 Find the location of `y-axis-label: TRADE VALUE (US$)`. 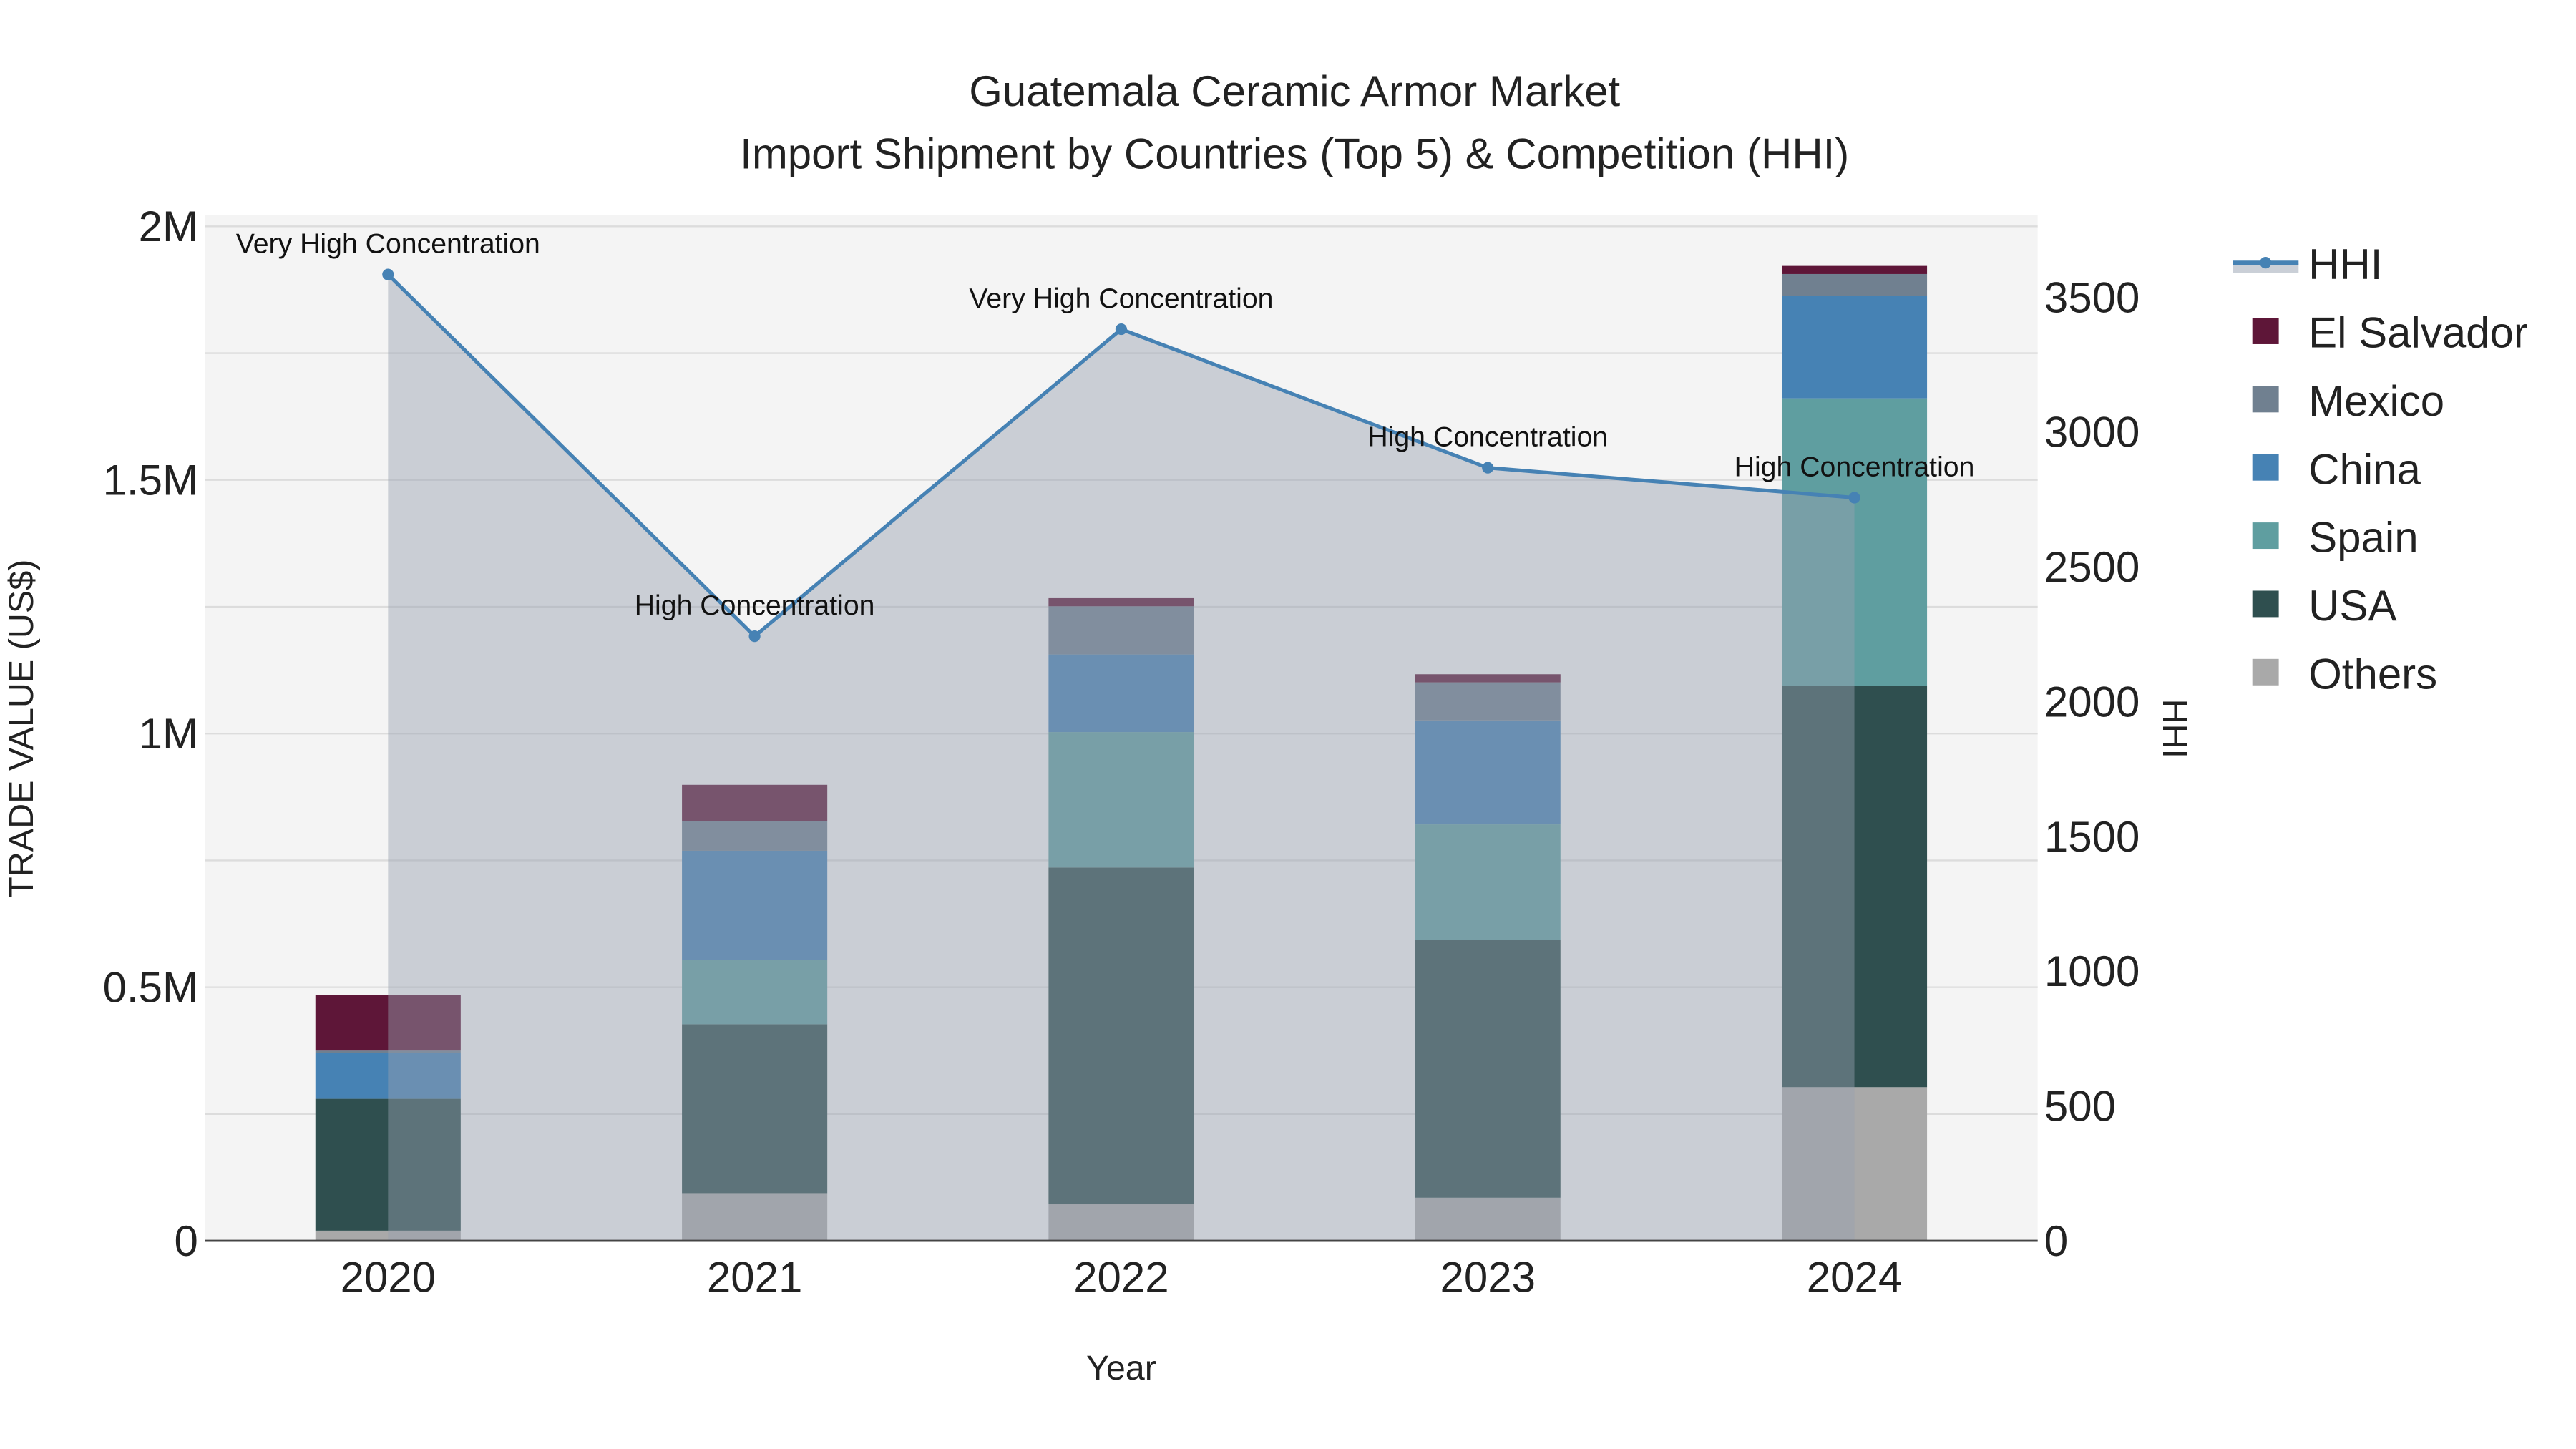

y-axis-label: TRADE VALUE (US$) is located at coordinates (21, 729).